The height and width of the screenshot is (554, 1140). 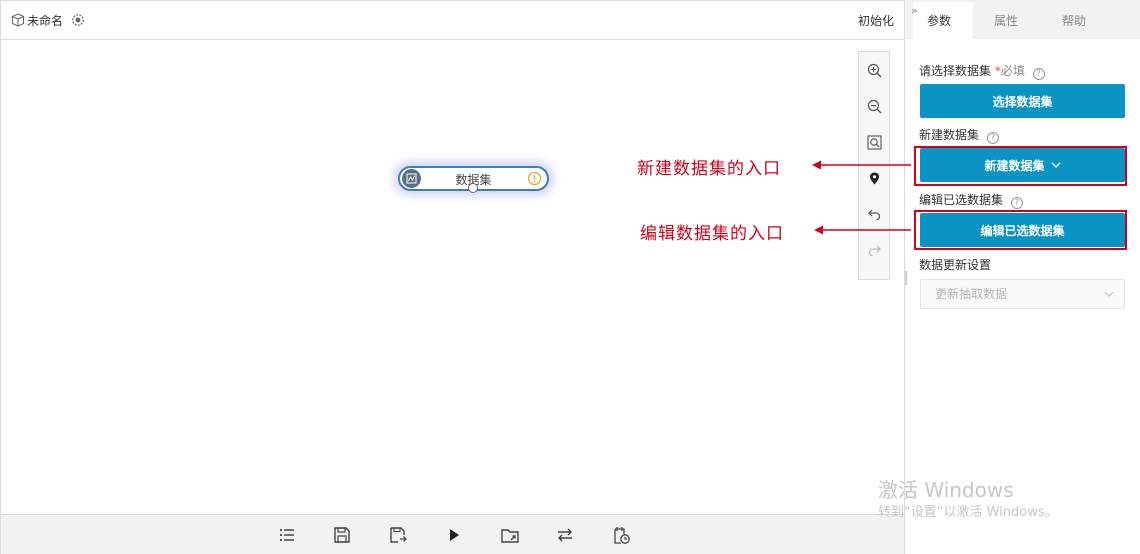 I want to click on redo-icon, so click(x=874, y=250).